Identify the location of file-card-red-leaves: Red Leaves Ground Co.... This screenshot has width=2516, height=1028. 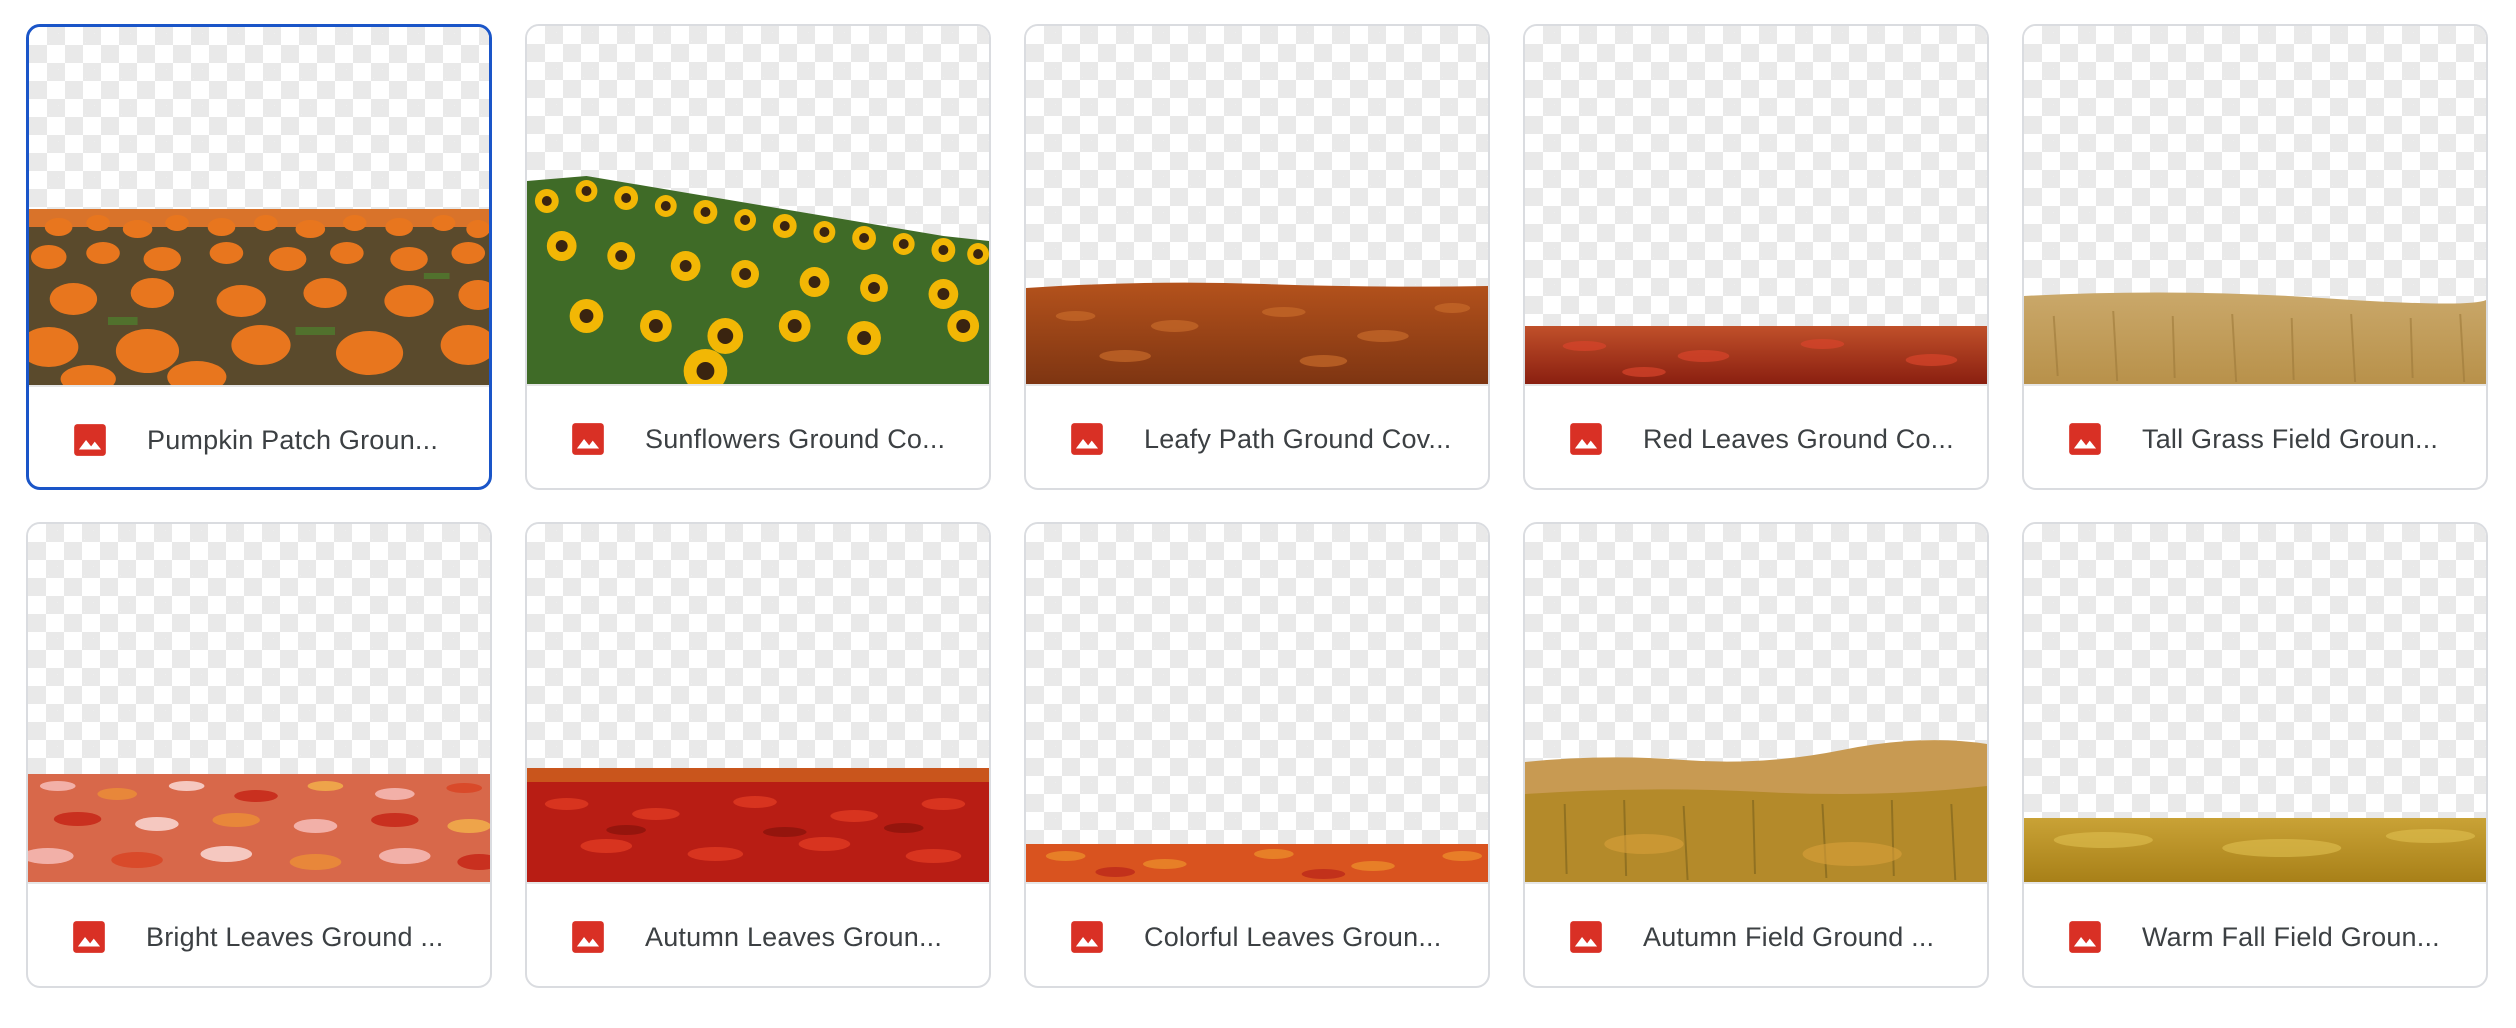
(1756, 257).